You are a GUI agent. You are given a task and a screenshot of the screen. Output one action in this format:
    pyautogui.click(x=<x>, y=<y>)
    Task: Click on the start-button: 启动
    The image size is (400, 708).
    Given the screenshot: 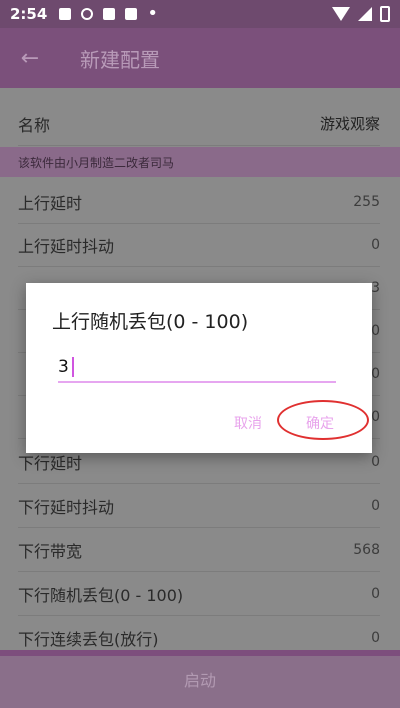 What is the action you would take?
    pyautogui.click(x=200, y=679)
    